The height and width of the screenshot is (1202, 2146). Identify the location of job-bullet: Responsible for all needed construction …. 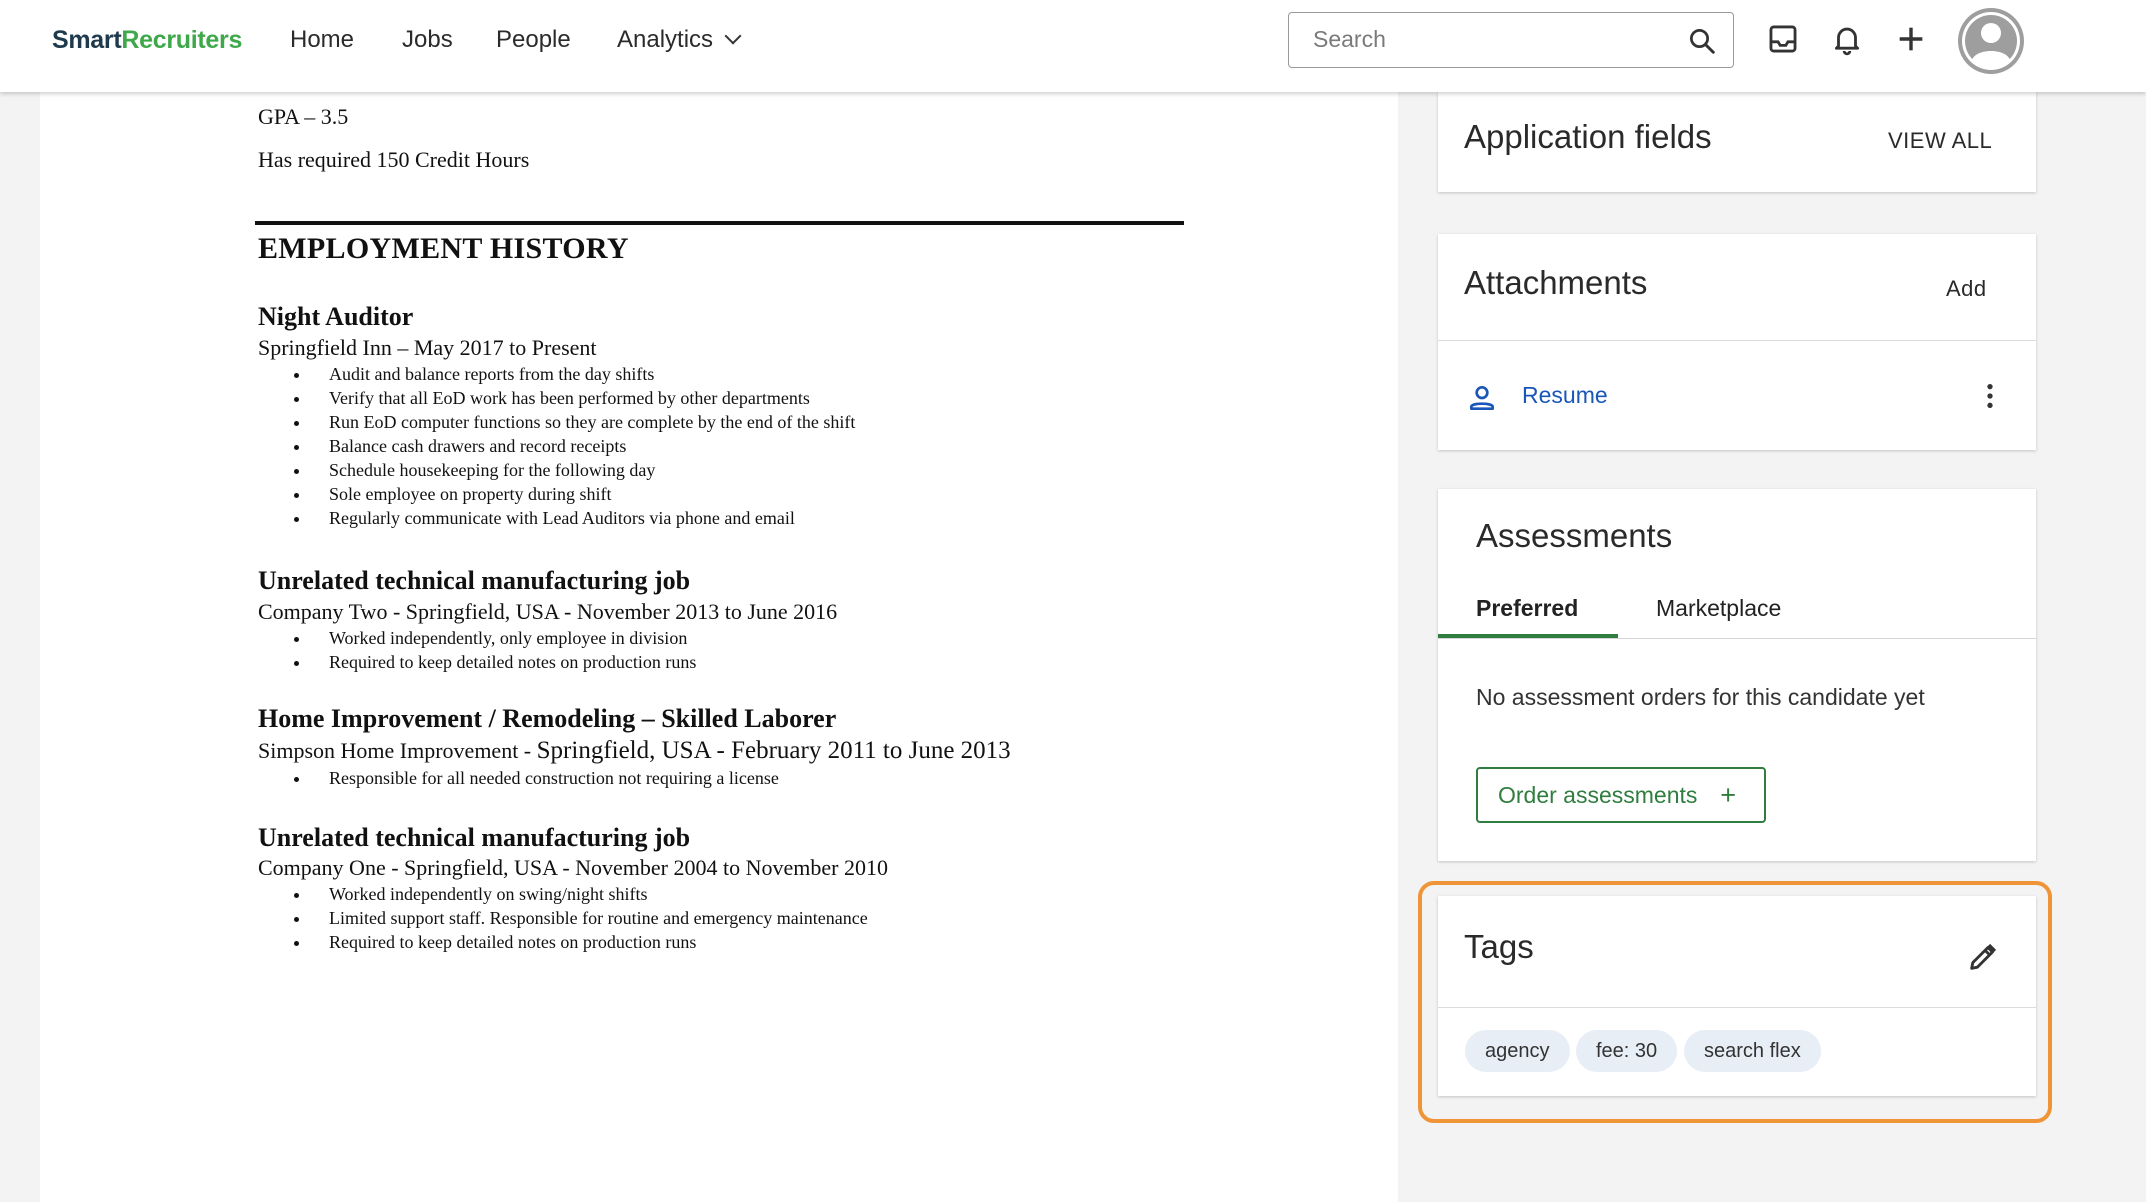
(545, 778).